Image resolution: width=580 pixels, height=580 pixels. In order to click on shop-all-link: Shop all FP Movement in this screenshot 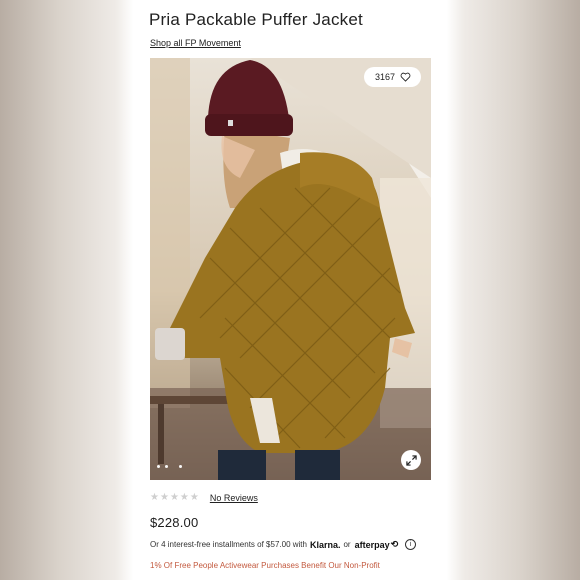, I will do `click(195, 43)`.